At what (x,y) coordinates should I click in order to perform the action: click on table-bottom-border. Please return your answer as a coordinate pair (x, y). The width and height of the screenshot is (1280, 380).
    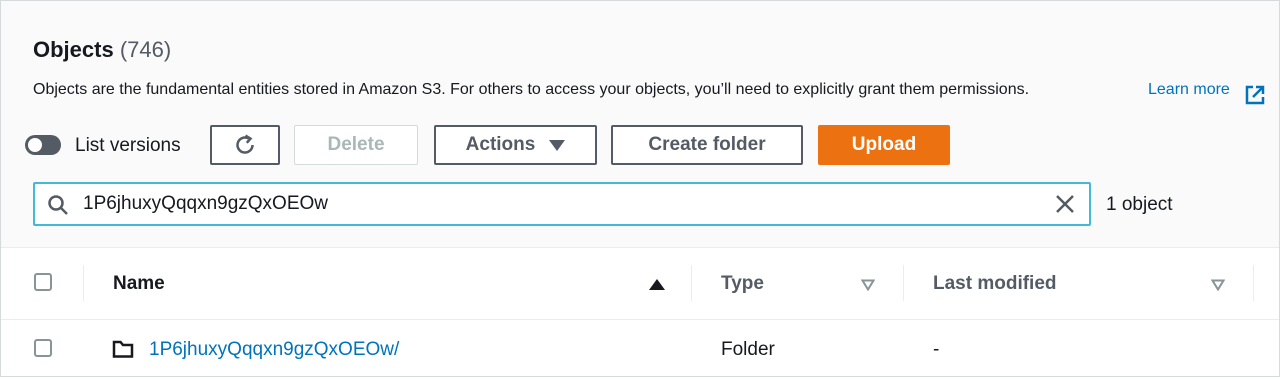
    Looking at the image, I should click on (640, 376).